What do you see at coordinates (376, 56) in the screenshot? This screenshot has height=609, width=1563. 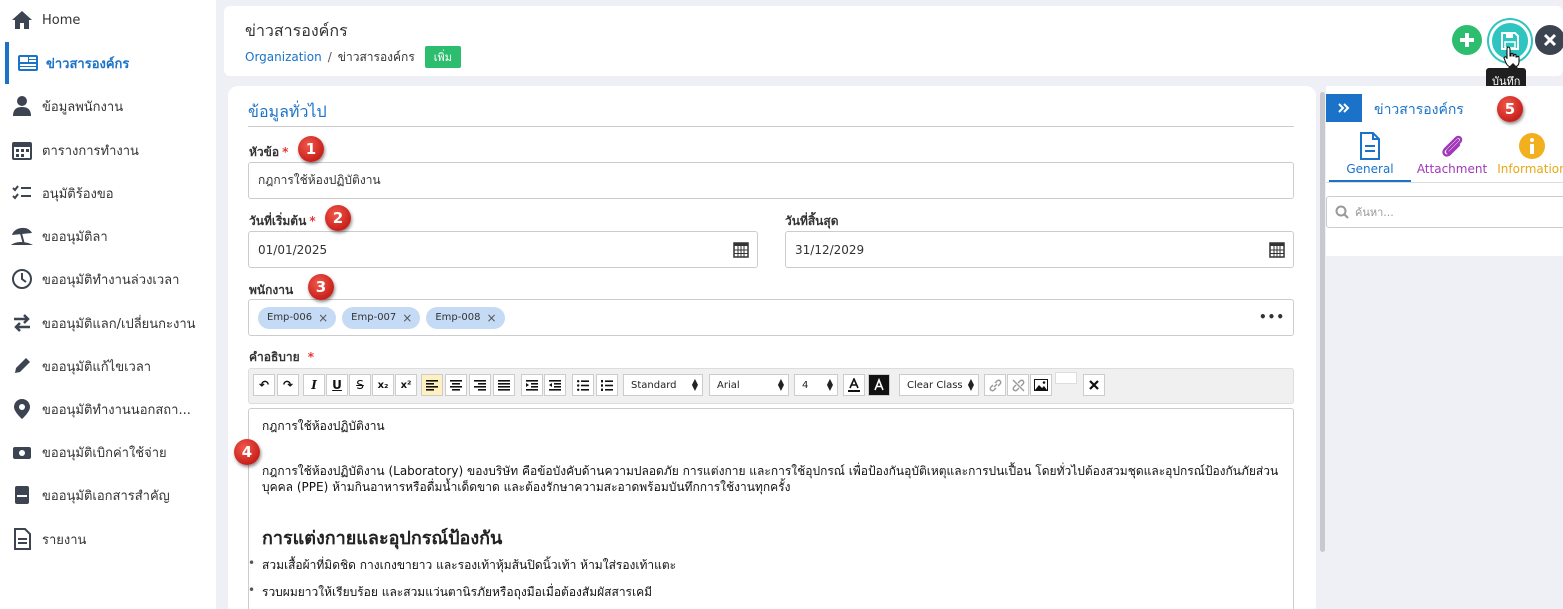 I see `breadcrumb-current: ข่าวสารองค์กร` at bounding box center [376, 56].